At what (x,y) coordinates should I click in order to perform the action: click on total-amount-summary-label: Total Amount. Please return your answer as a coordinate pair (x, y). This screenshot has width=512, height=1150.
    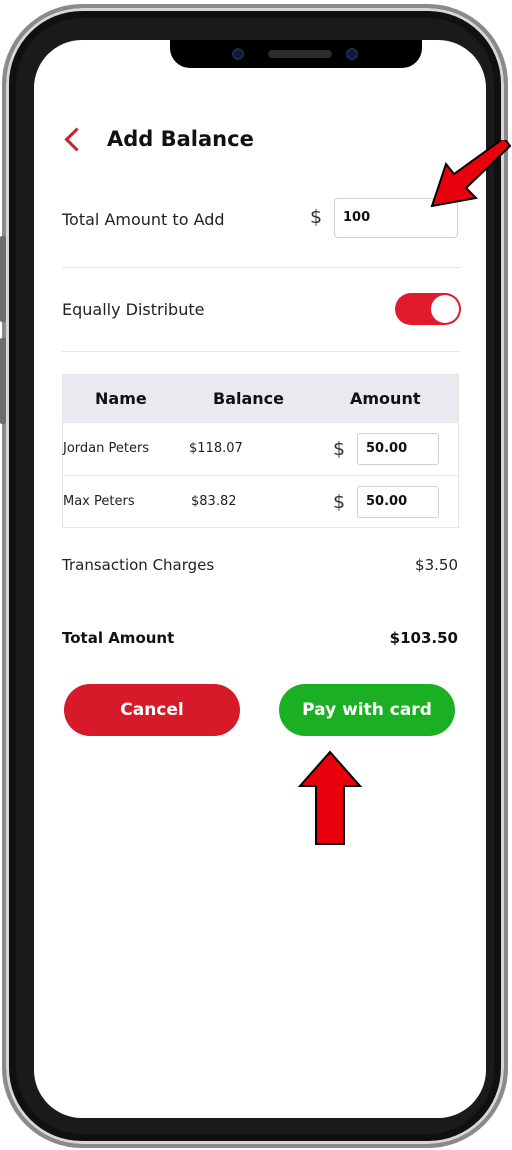
    Looking at the image, I should click on (118, 638).